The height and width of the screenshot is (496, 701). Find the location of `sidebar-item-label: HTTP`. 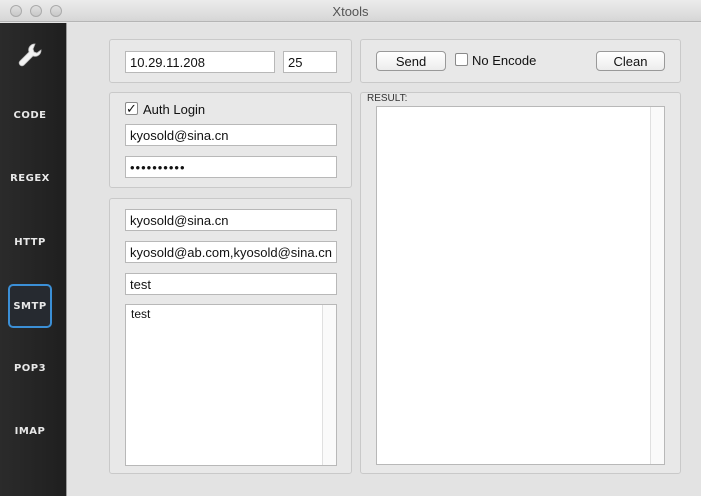

sidebar-item-label: HTTP is located at coordinates (30, 242).